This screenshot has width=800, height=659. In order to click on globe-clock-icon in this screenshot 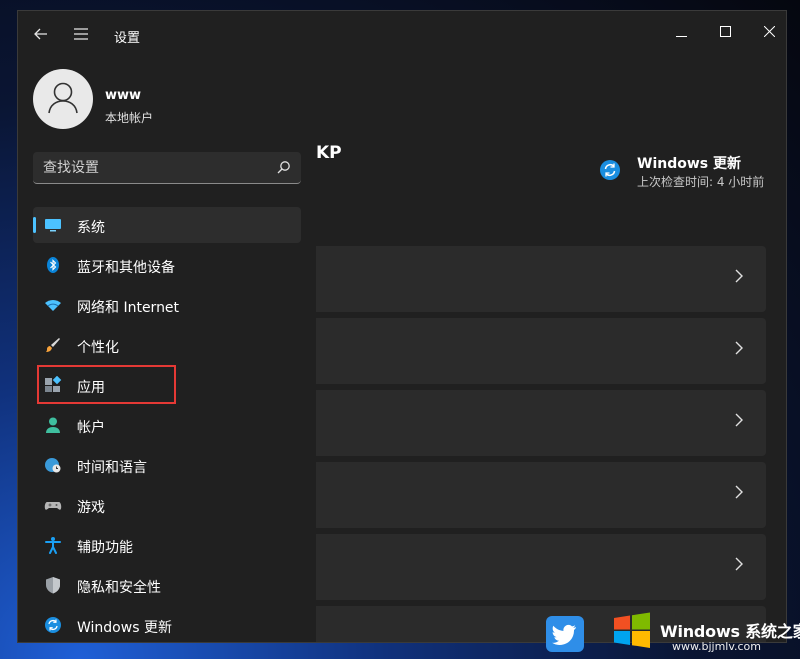, I will do `click(53, 465)`.